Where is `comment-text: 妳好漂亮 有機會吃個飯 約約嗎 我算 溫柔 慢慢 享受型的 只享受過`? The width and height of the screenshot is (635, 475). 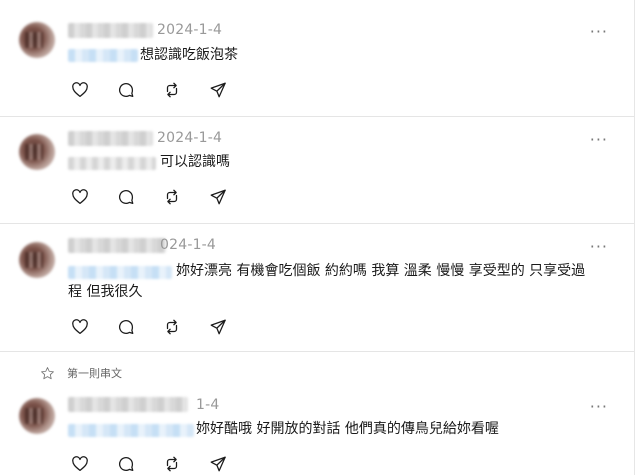 comment-text: 妳好漂亮 有機會吃個飯 約約嗎 我算 溫柔 慢慢 享受型的 只享受過 is located at coordinates (381, 271).